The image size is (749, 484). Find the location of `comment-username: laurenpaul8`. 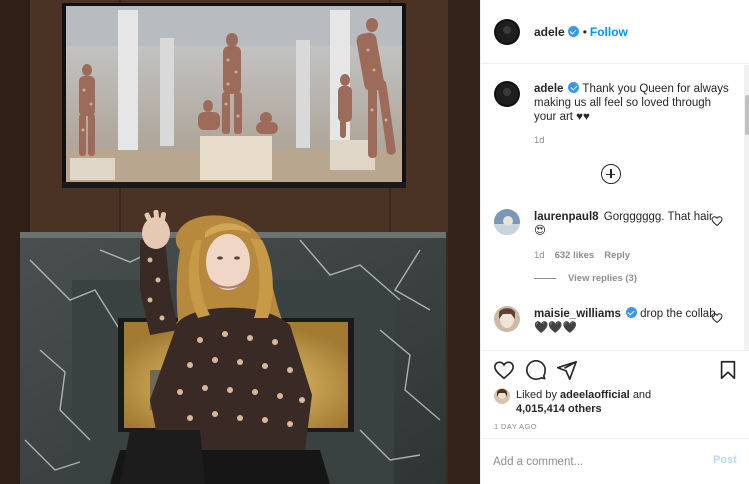

comment-username: laurenpaul8 is located at coordinates (566, 217).